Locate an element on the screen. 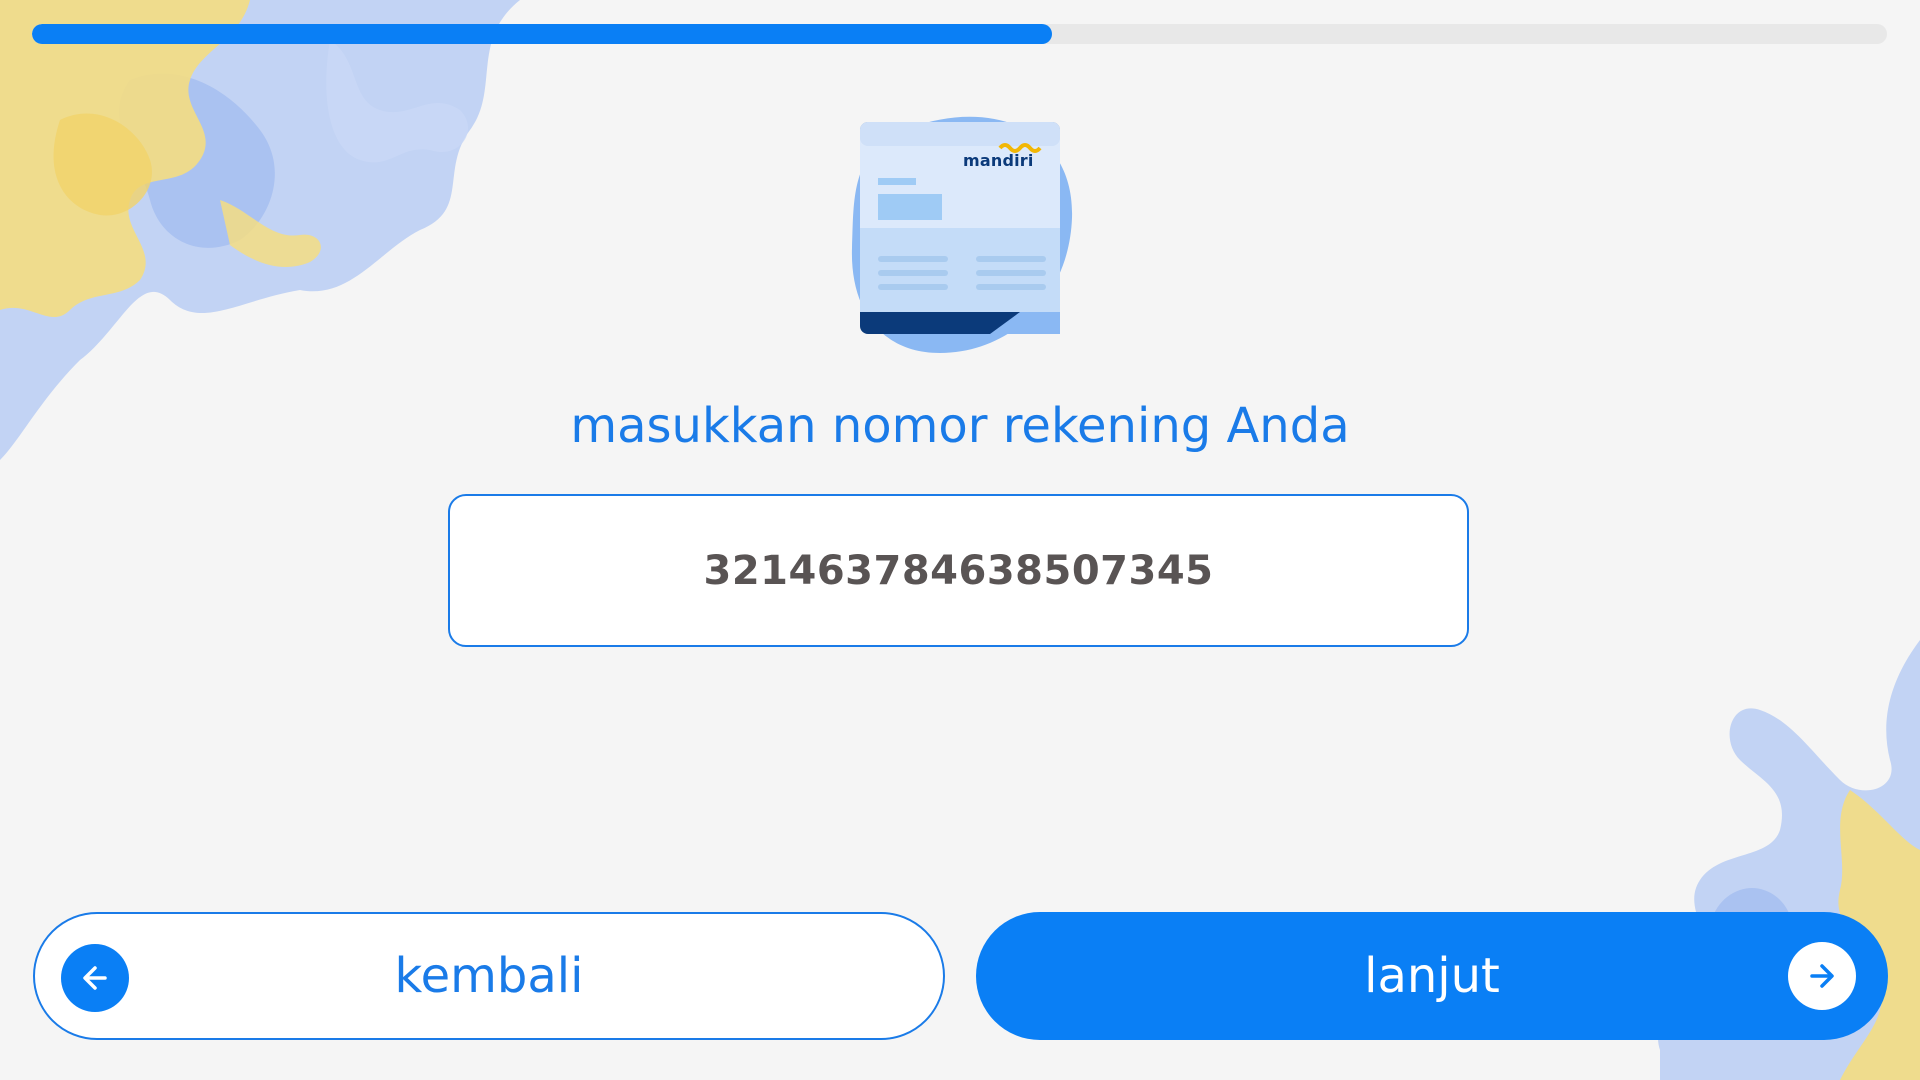 The width and height of the screenshot is (1920, 1080). arrow-right-icon is located at coordinates (1822, 976).